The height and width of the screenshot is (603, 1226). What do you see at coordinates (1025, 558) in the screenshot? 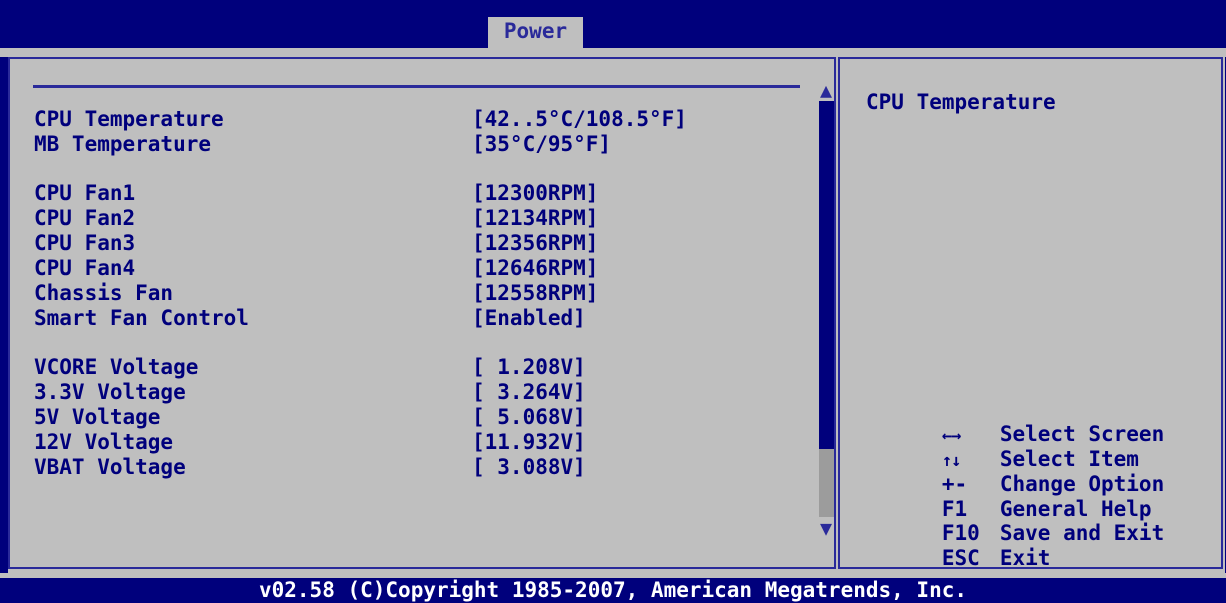
I see `key-description: Exit` at bounding box center [1025, 558].